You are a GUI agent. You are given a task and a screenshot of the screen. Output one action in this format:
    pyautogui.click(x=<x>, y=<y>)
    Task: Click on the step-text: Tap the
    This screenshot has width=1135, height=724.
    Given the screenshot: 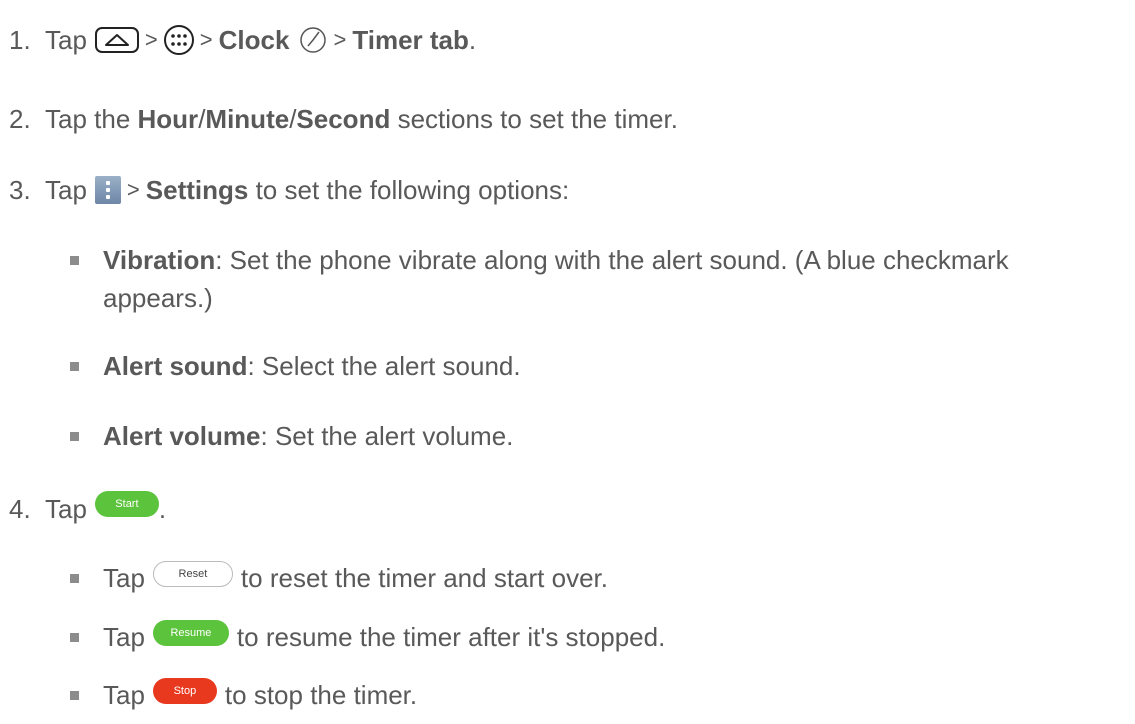 What is the action you would take?
    pyautogui.click(x=91, y=119)
    